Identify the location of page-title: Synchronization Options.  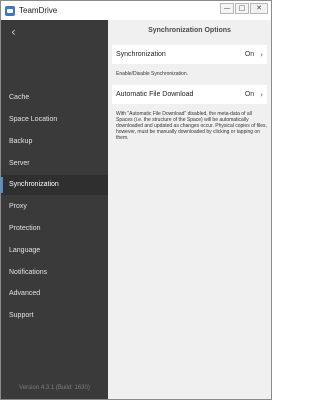
(189, 30).